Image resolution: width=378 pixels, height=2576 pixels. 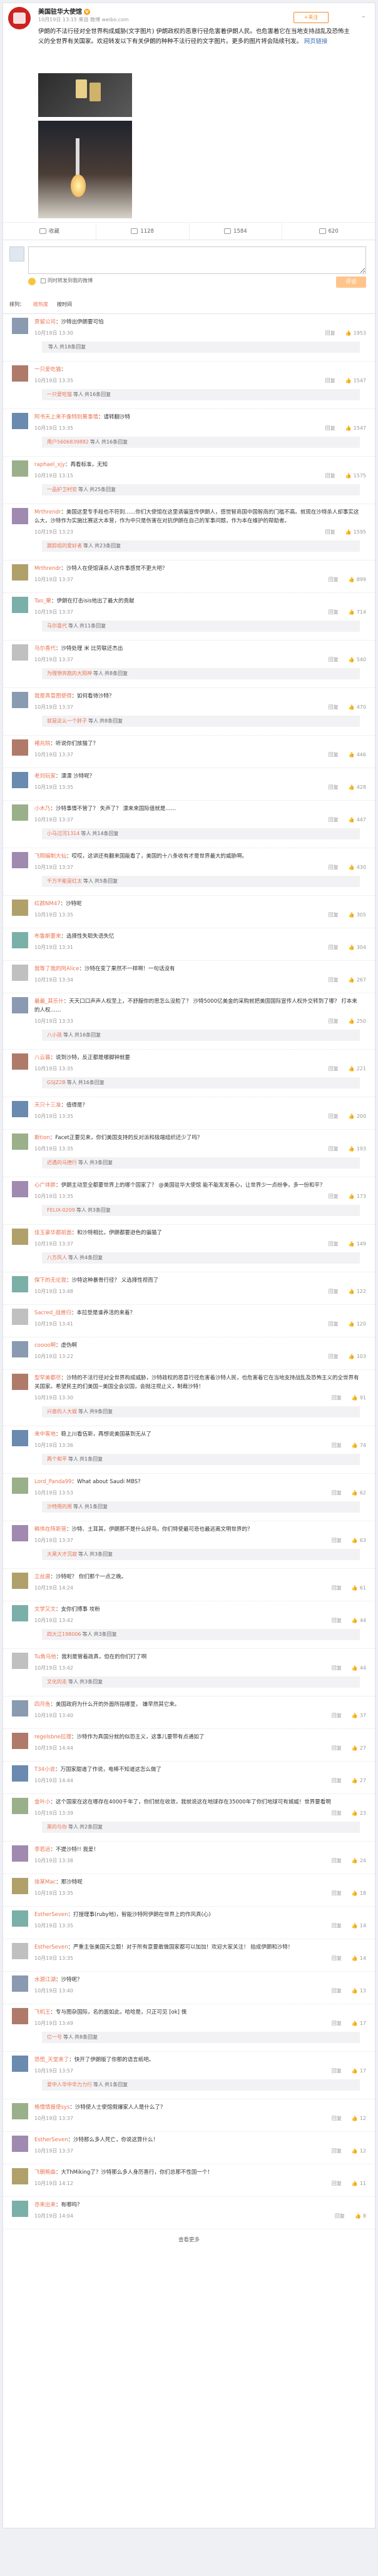 What do you see at coordinates (201, 1210) in the screenshot?
I see `sub-replies-link: FELIX-0209 等人 共3条回复` at bounding box center [201, 1210].